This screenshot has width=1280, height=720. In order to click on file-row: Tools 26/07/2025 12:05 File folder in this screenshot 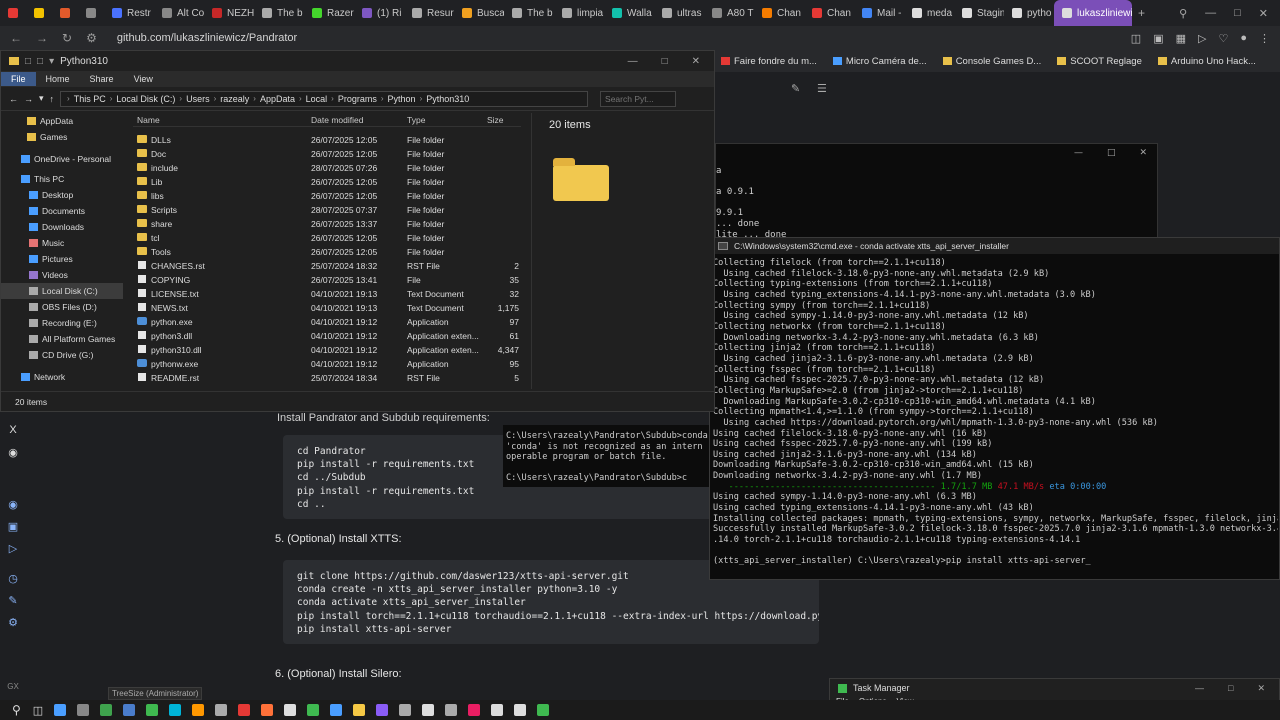, I will do `click(327, 252)`.